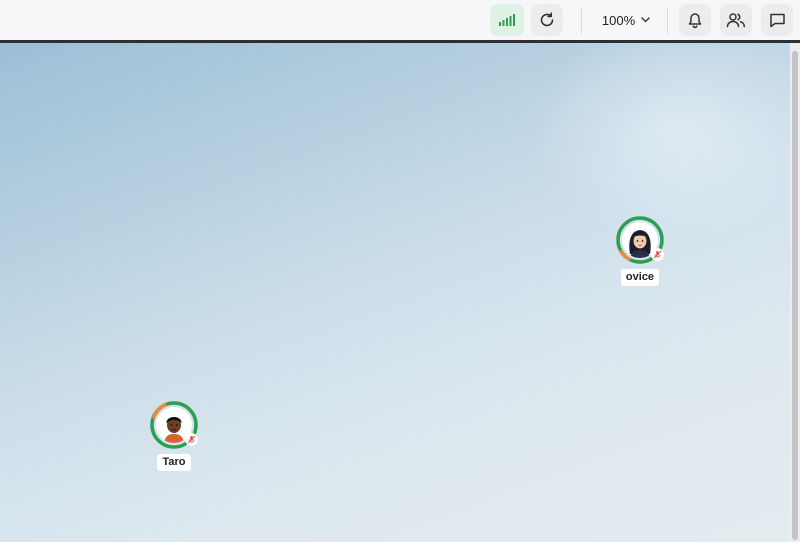 This screenshot has height=542, width=800. What do you see at coordinates (174, 462) in the screenshot?
I see `user-name-label: Taro` at bounding box center [174, 462].